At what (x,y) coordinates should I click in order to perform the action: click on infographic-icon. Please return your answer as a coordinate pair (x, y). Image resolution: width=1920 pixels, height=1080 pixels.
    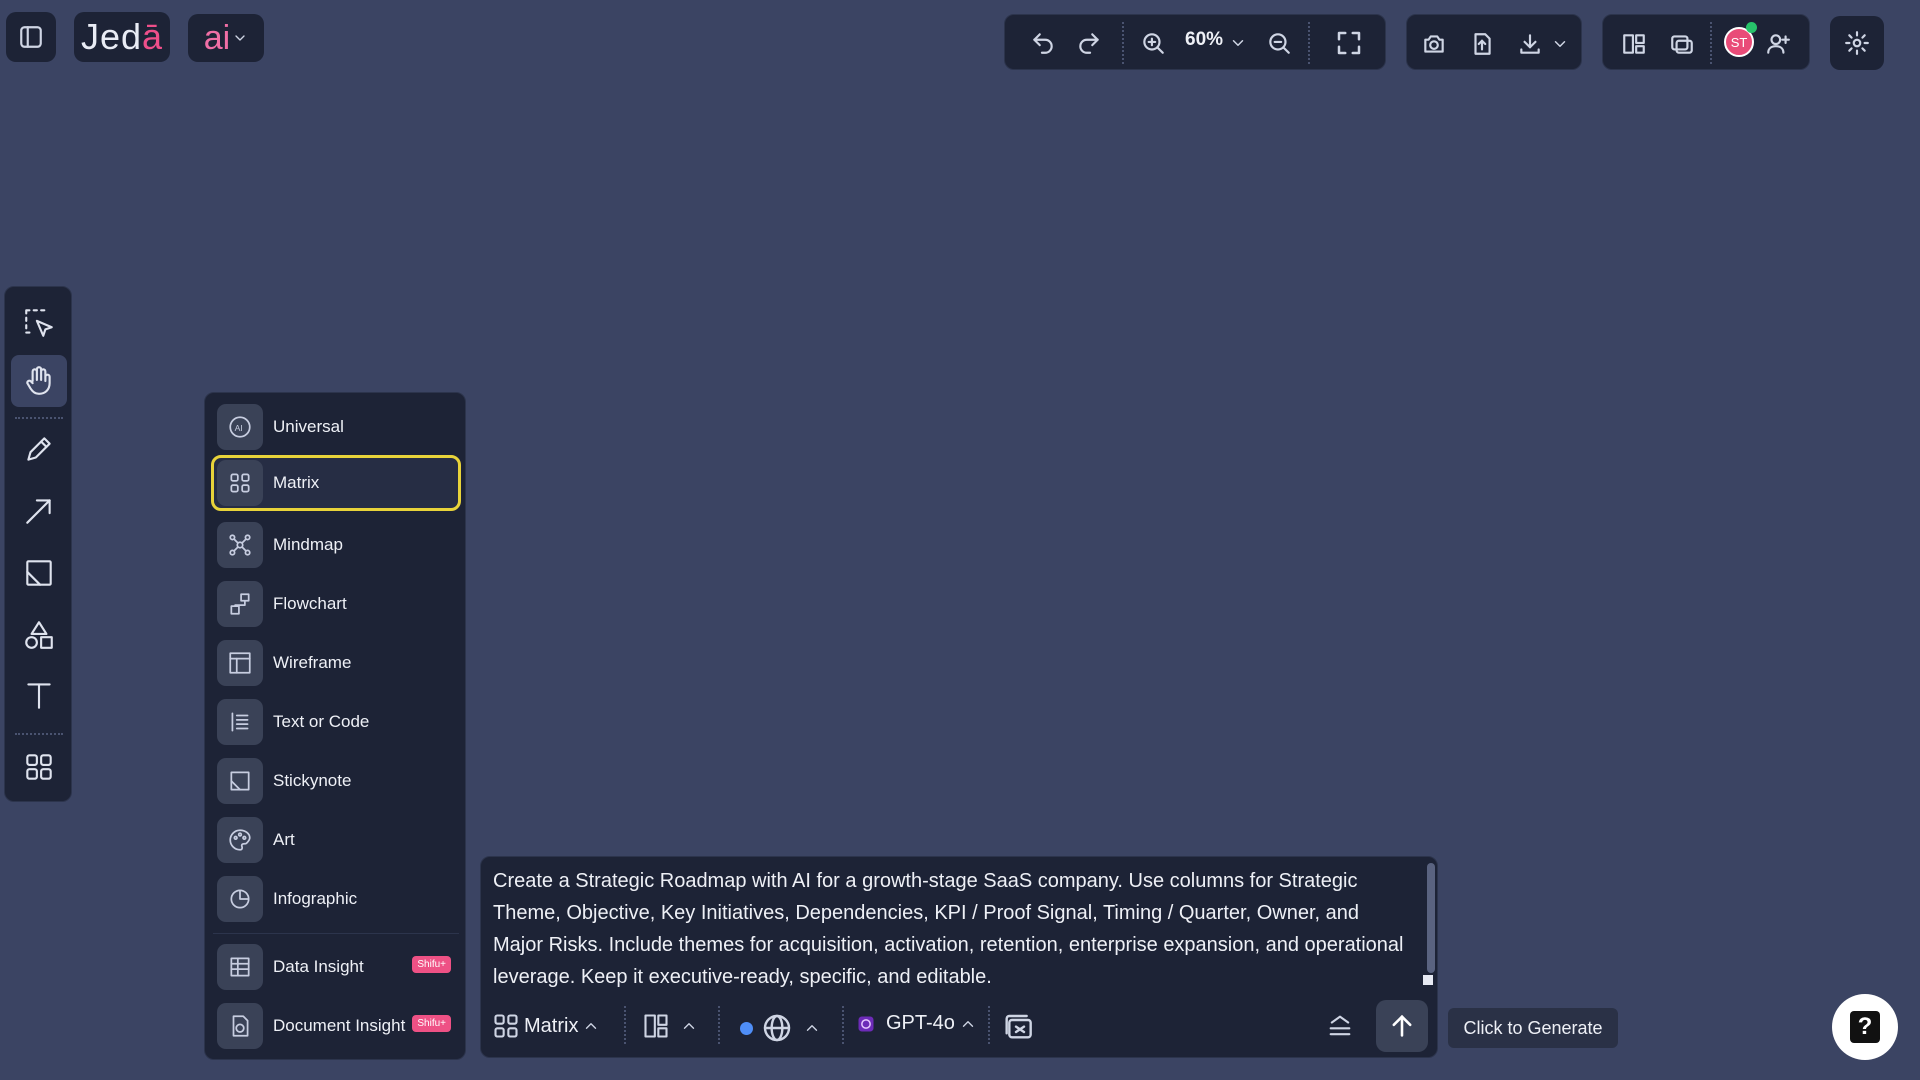
    Looking at the image, I should click on (240, 899).